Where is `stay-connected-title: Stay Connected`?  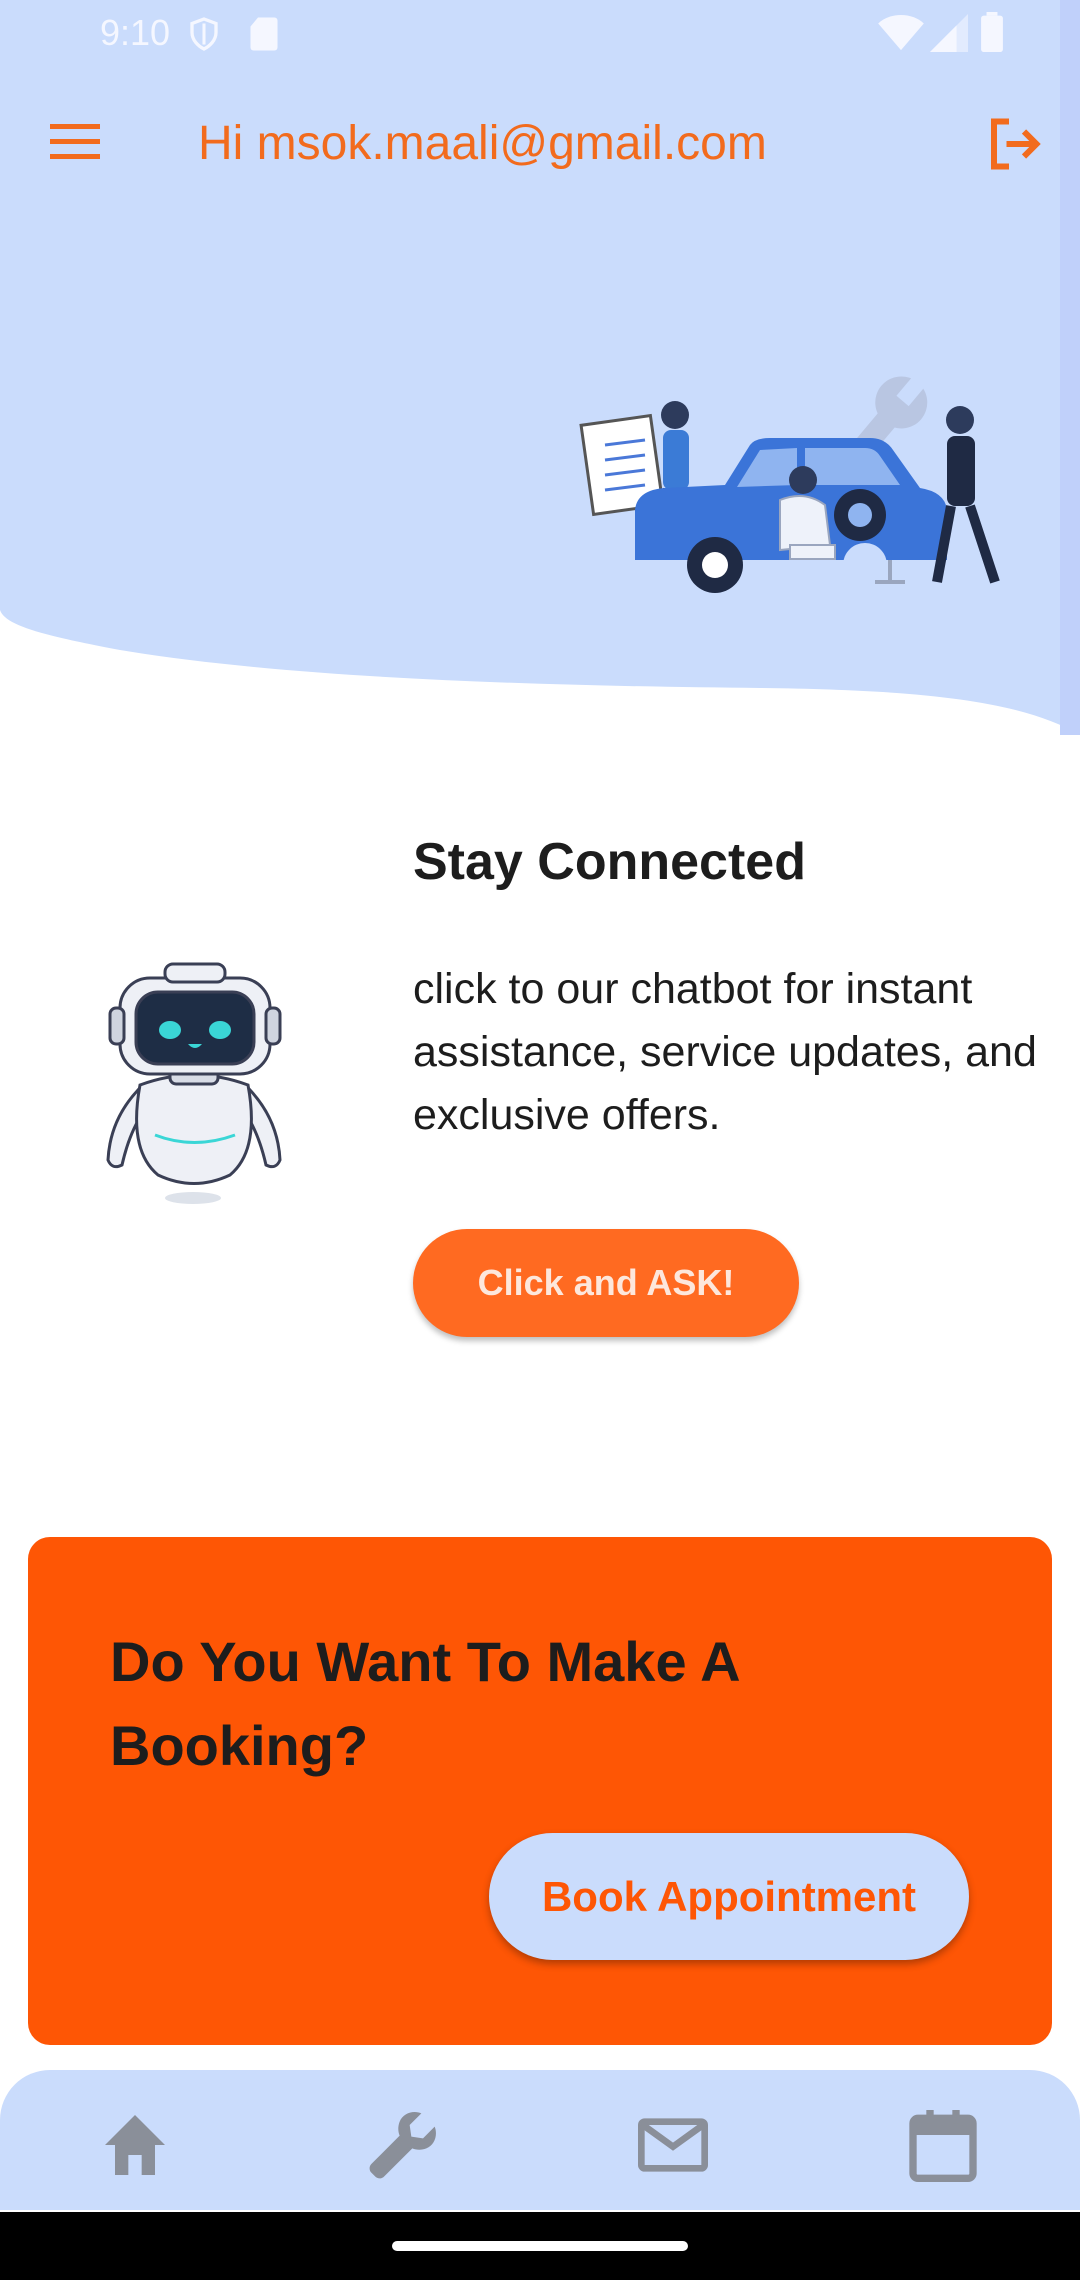 stay-connected-title: Stay Connected is located at coordinates (609, 862).